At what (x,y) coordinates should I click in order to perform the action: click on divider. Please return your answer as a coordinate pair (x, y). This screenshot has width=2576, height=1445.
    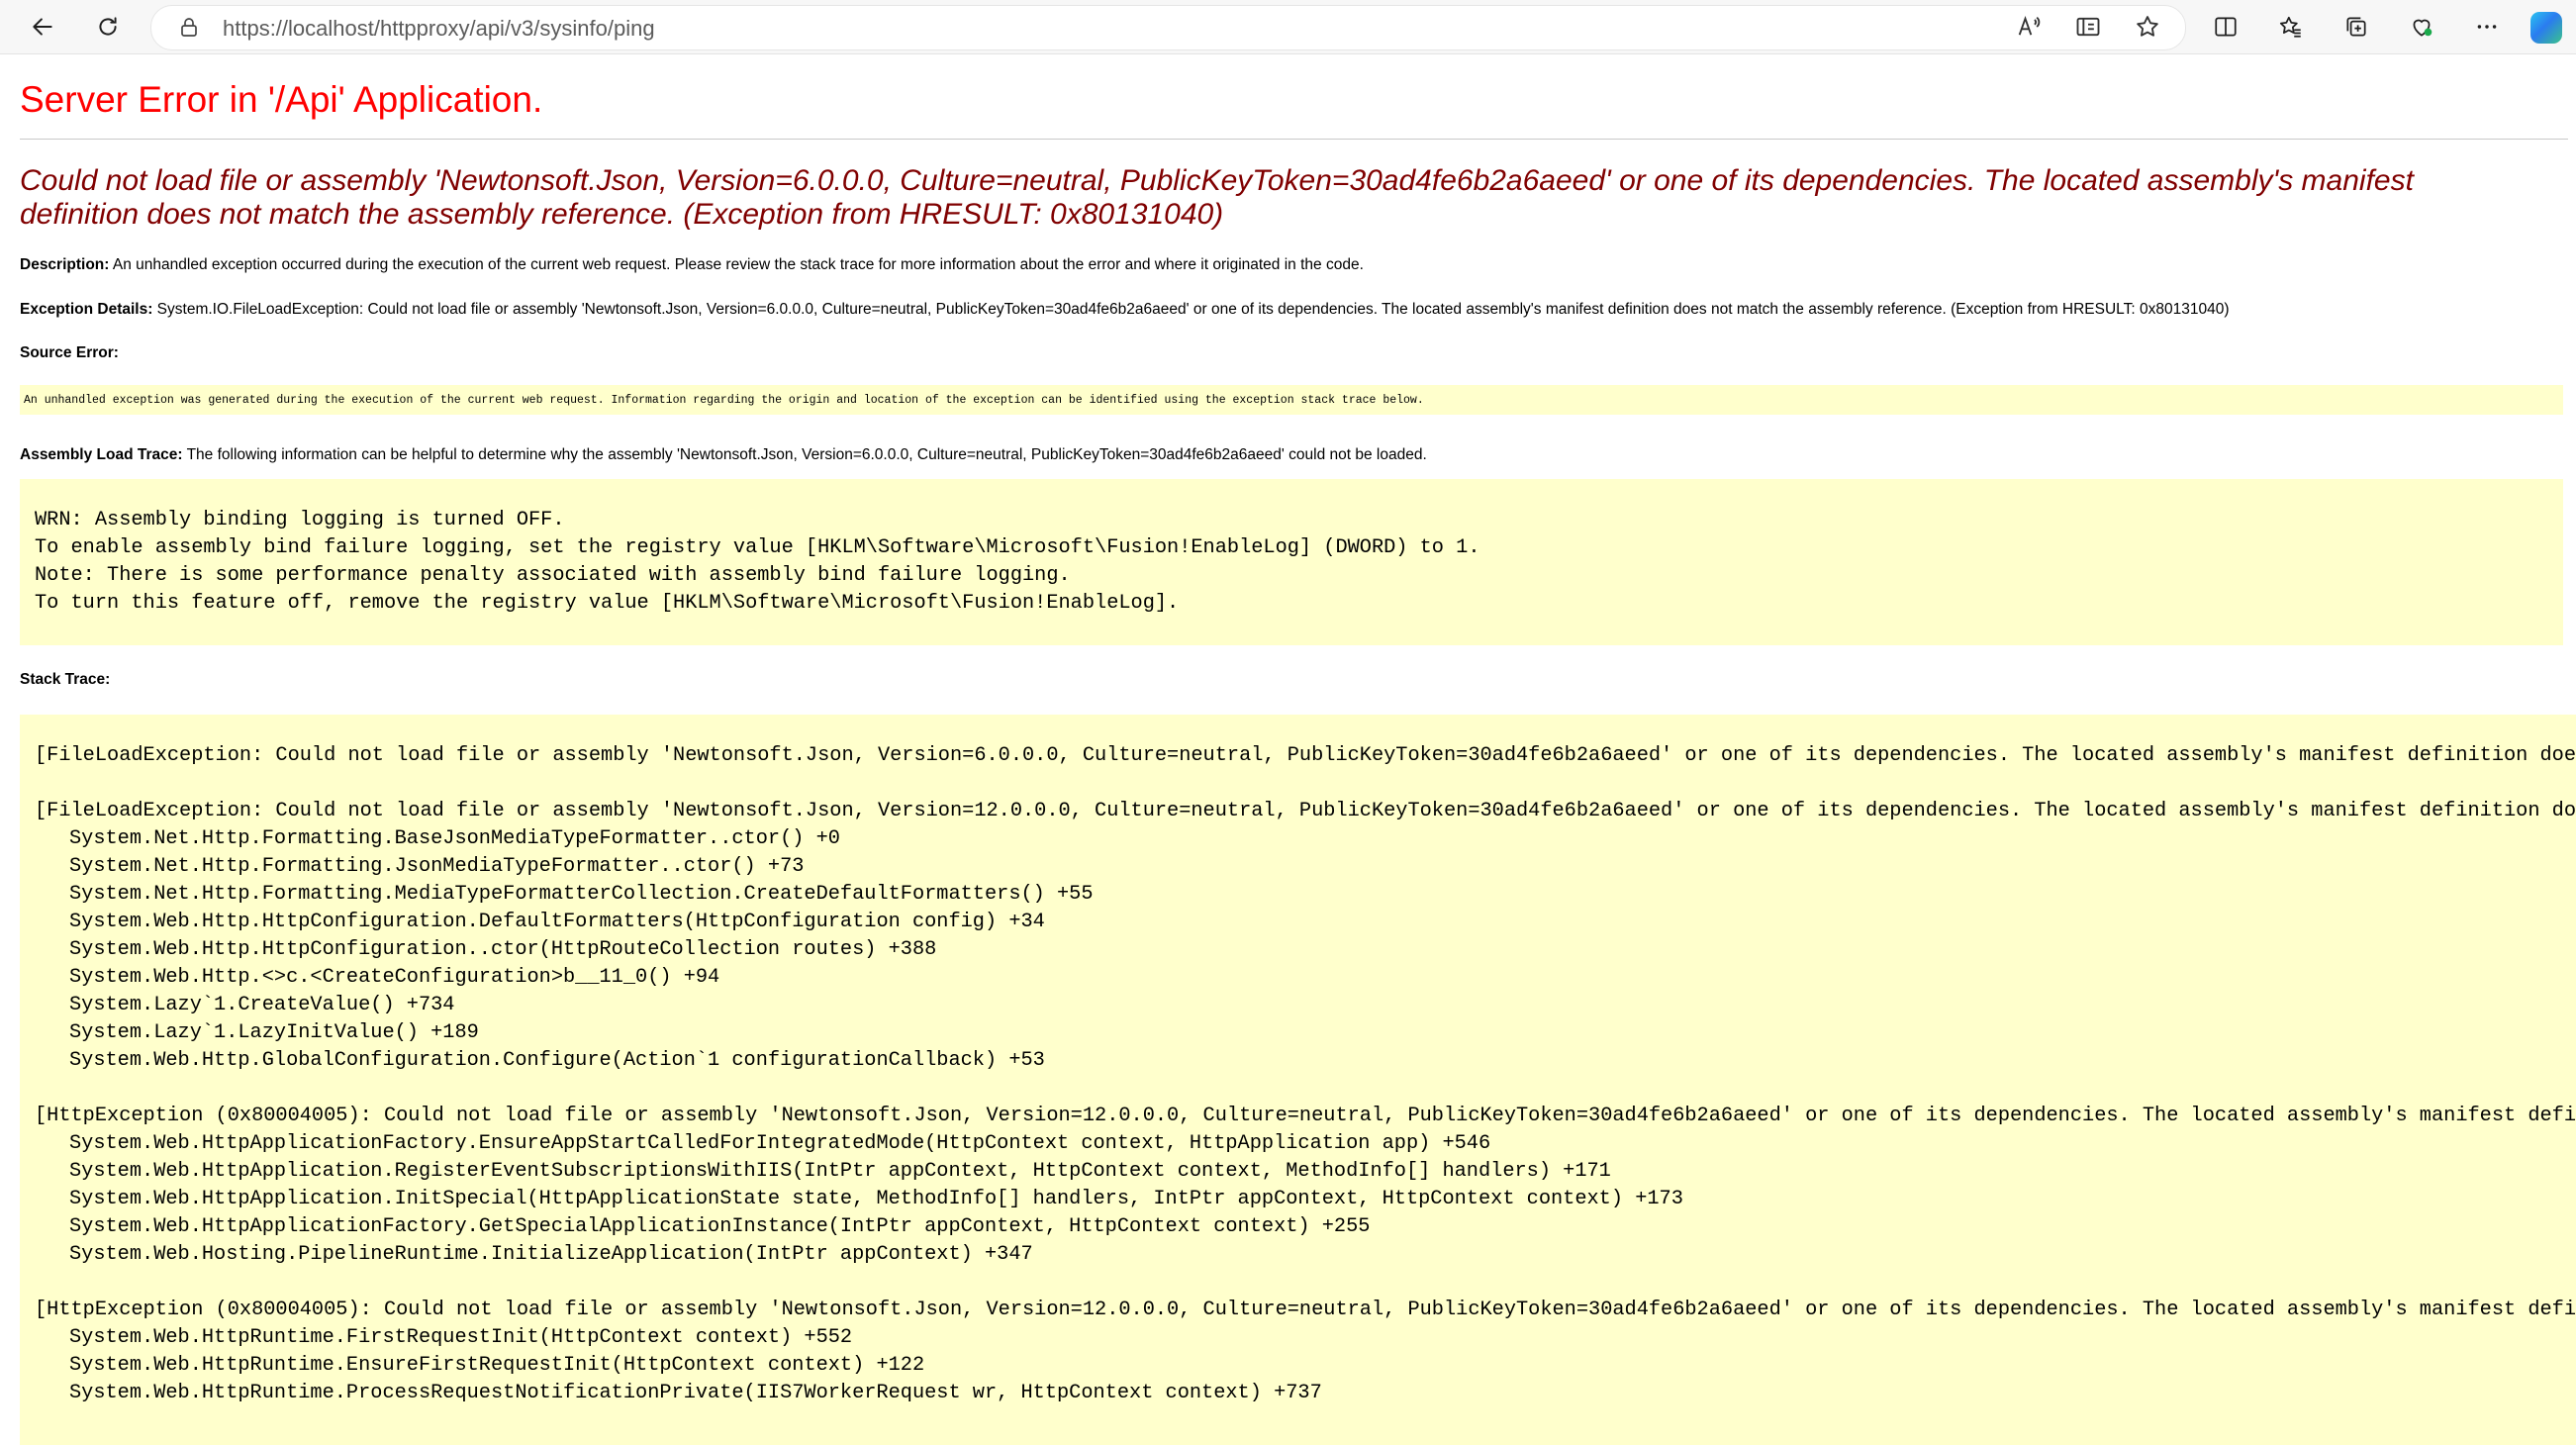
    Looking at the image, I should click on (1294, 139).